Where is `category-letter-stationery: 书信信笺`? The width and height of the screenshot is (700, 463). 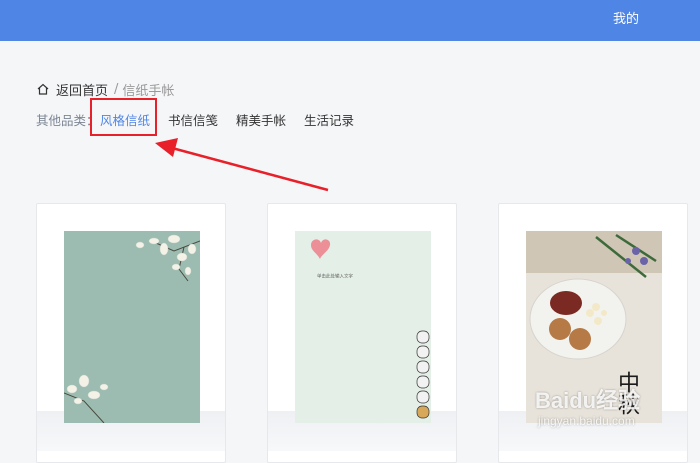
category-letter-stationery: 书信信笺 is located at coordinates (193, 119).